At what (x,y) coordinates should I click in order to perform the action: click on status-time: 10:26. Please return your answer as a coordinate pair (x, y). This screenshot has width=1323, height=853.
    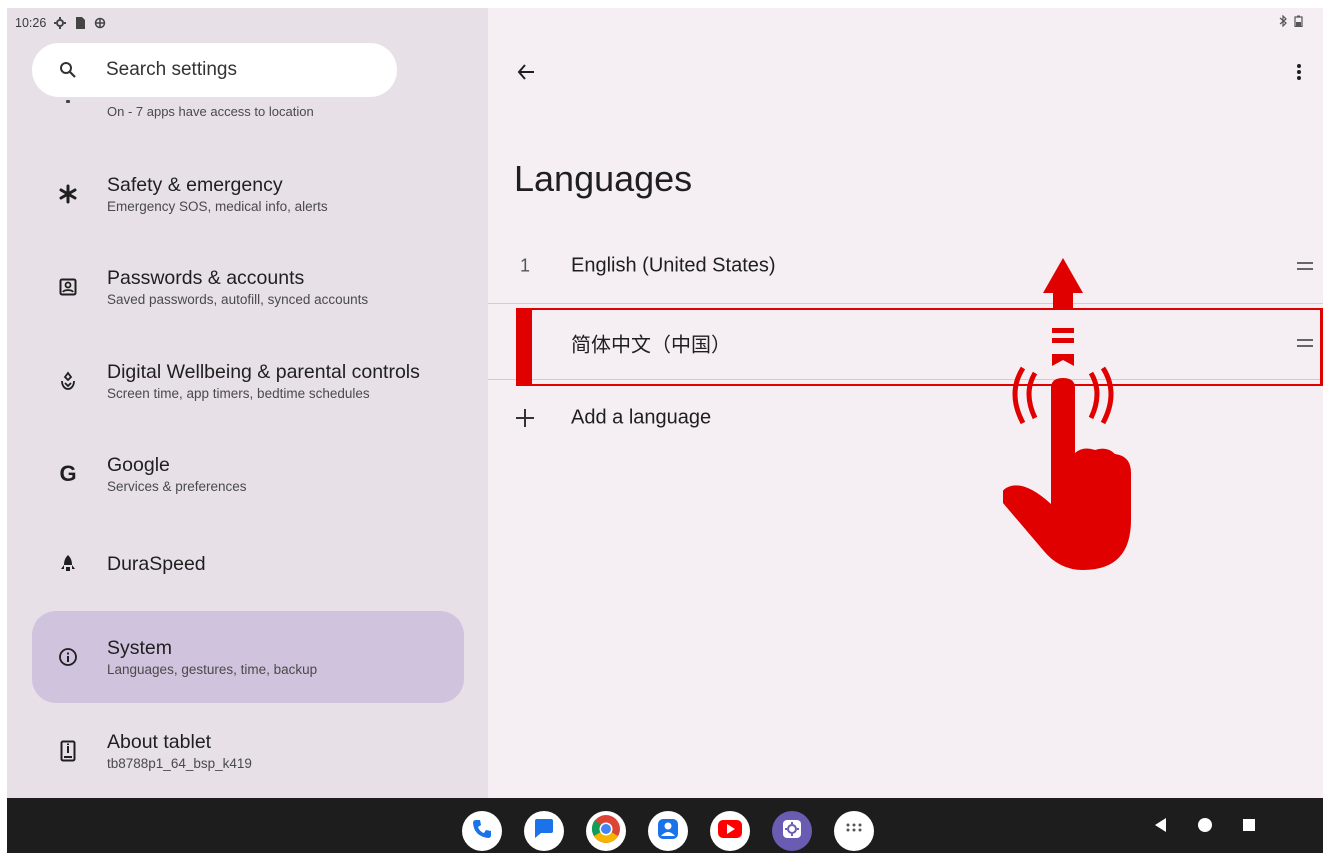
    Looking at the image, I should click on (31, 23).